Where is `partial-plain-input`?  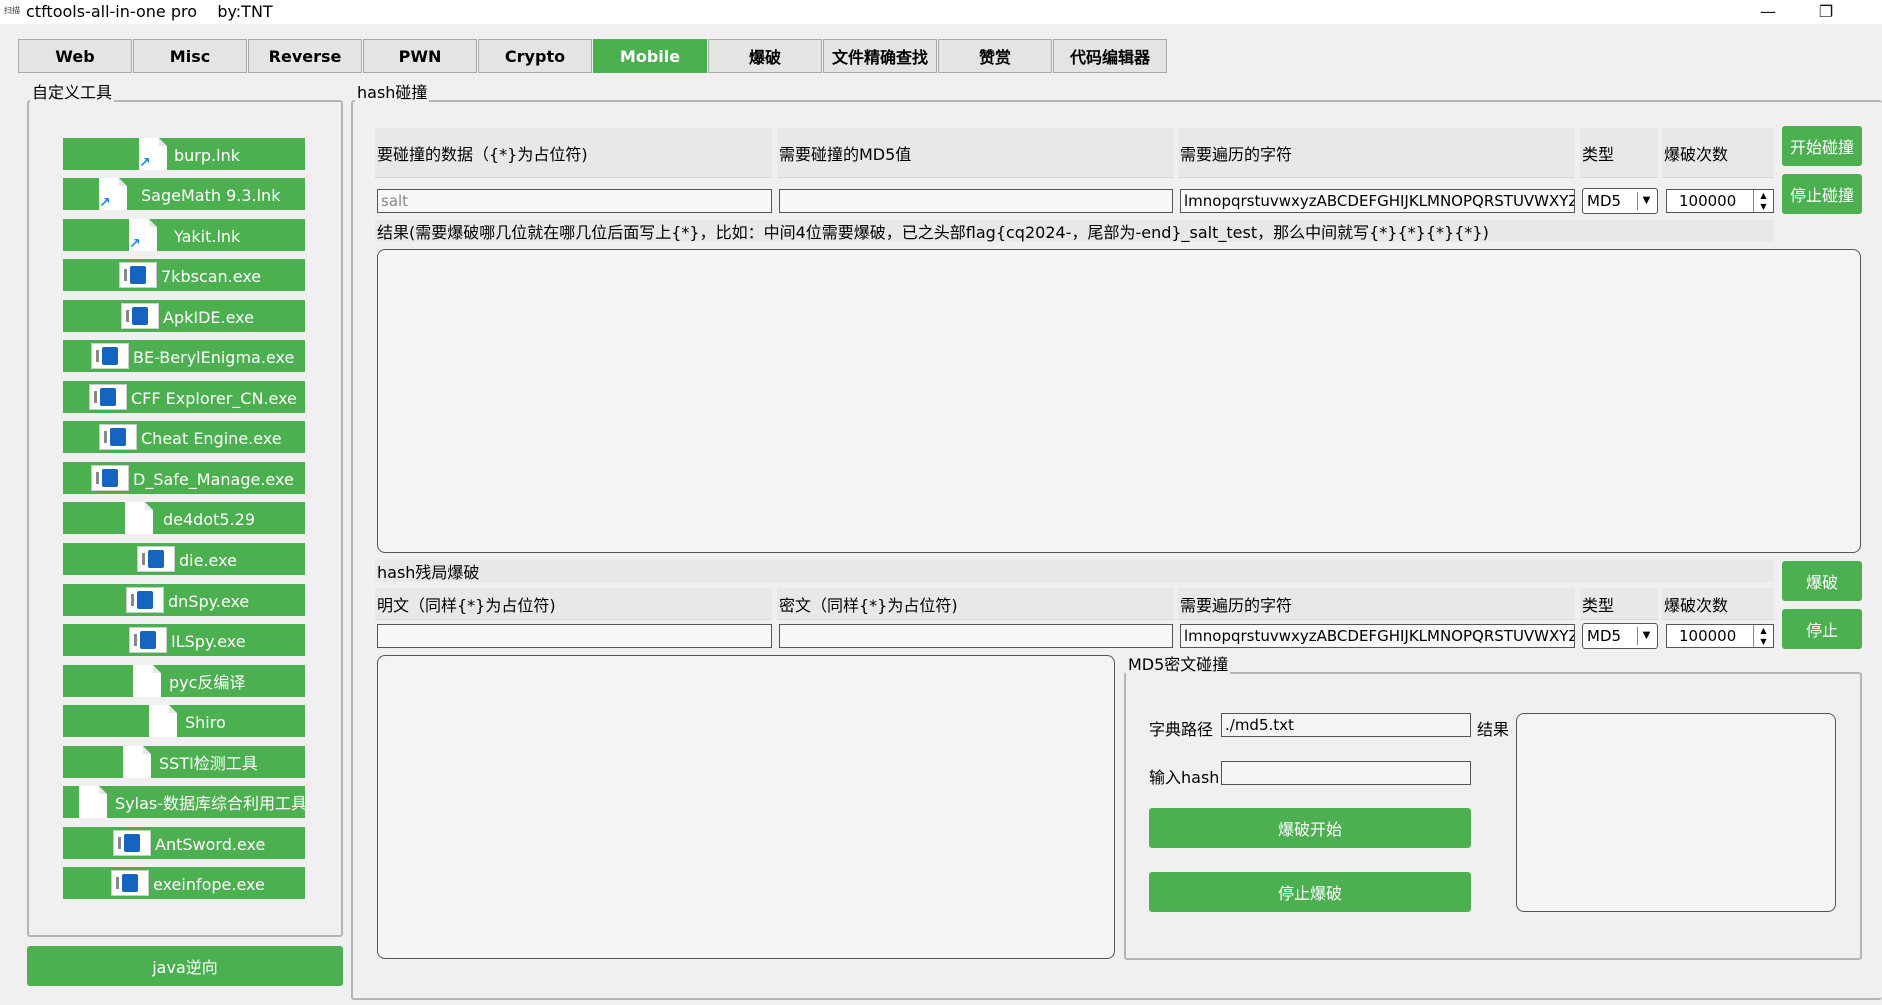
partial-plain-input is located at coordinates (574, 636).